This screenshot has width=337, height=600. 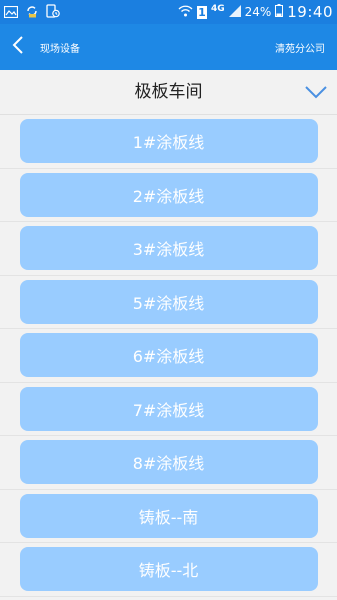 I want to click on sim-slot-badge: 1, so click(x=201, y=12).